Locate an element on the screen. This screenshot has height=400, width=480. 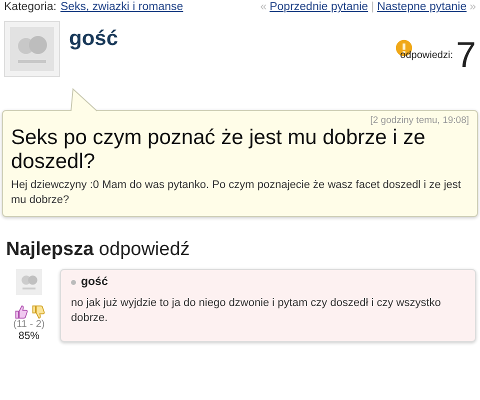
thumbs-down-icon is located at coordinates (37, 312).